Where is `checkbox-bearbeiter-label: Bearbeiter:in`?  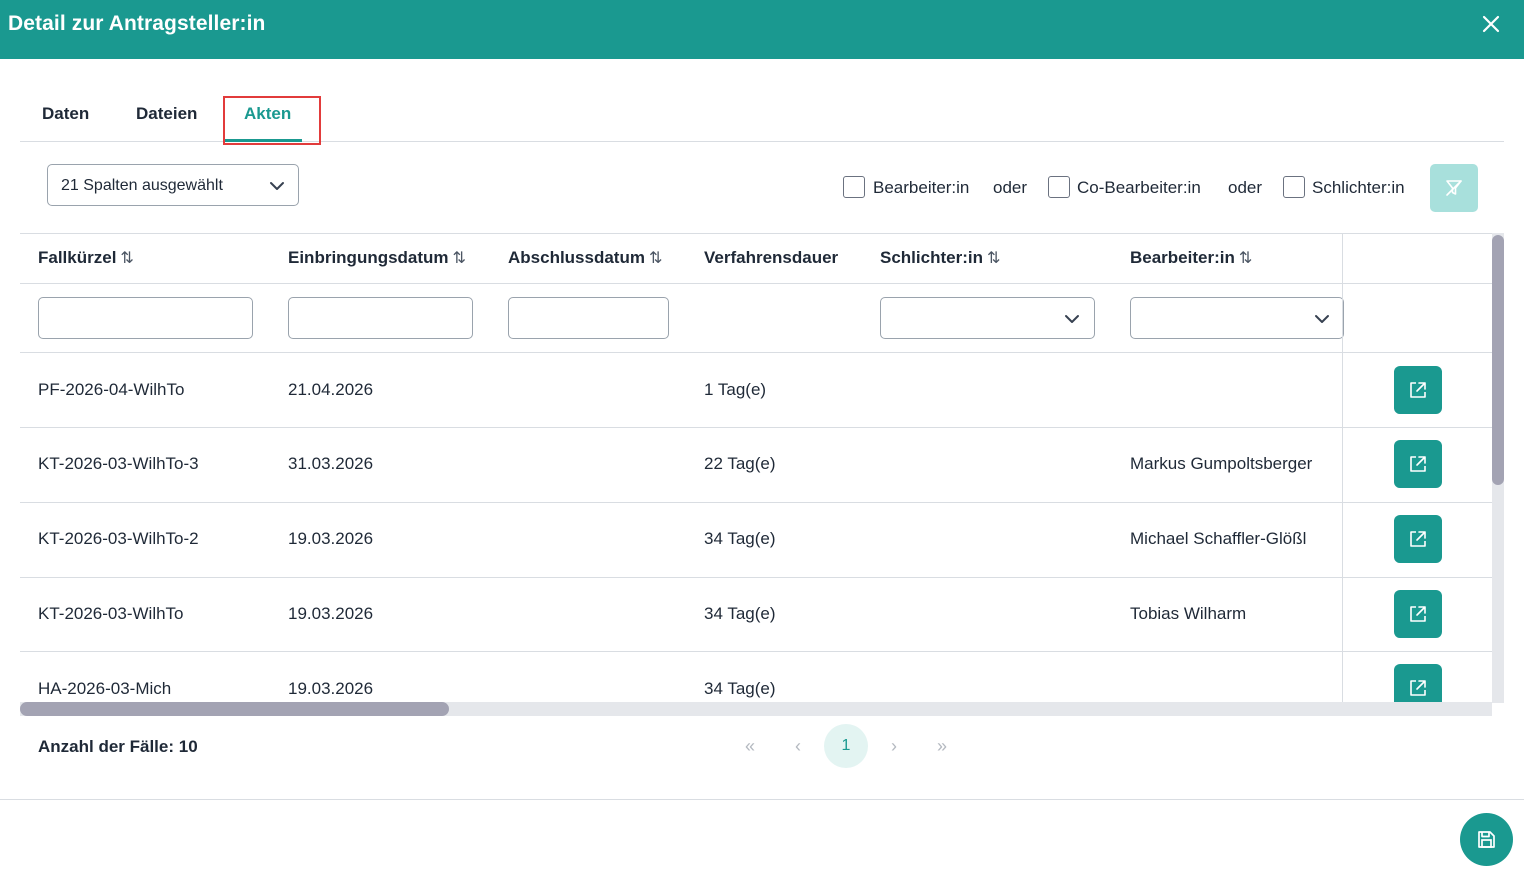 checkbox-bearbeiter-label: Bearbeiter:in is located at coordinates (921, 188).